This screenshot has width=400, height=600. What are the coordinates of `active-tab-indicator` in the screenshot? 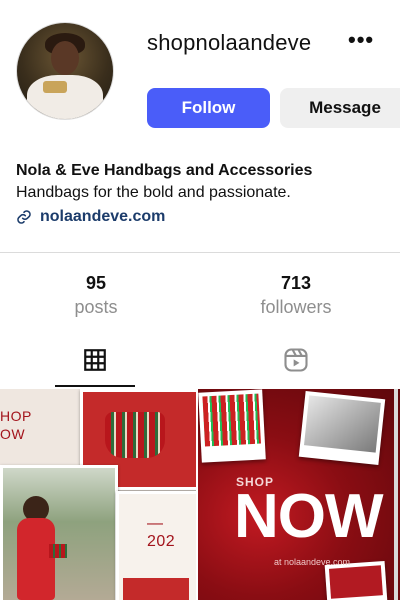 It's located at (95, 386).